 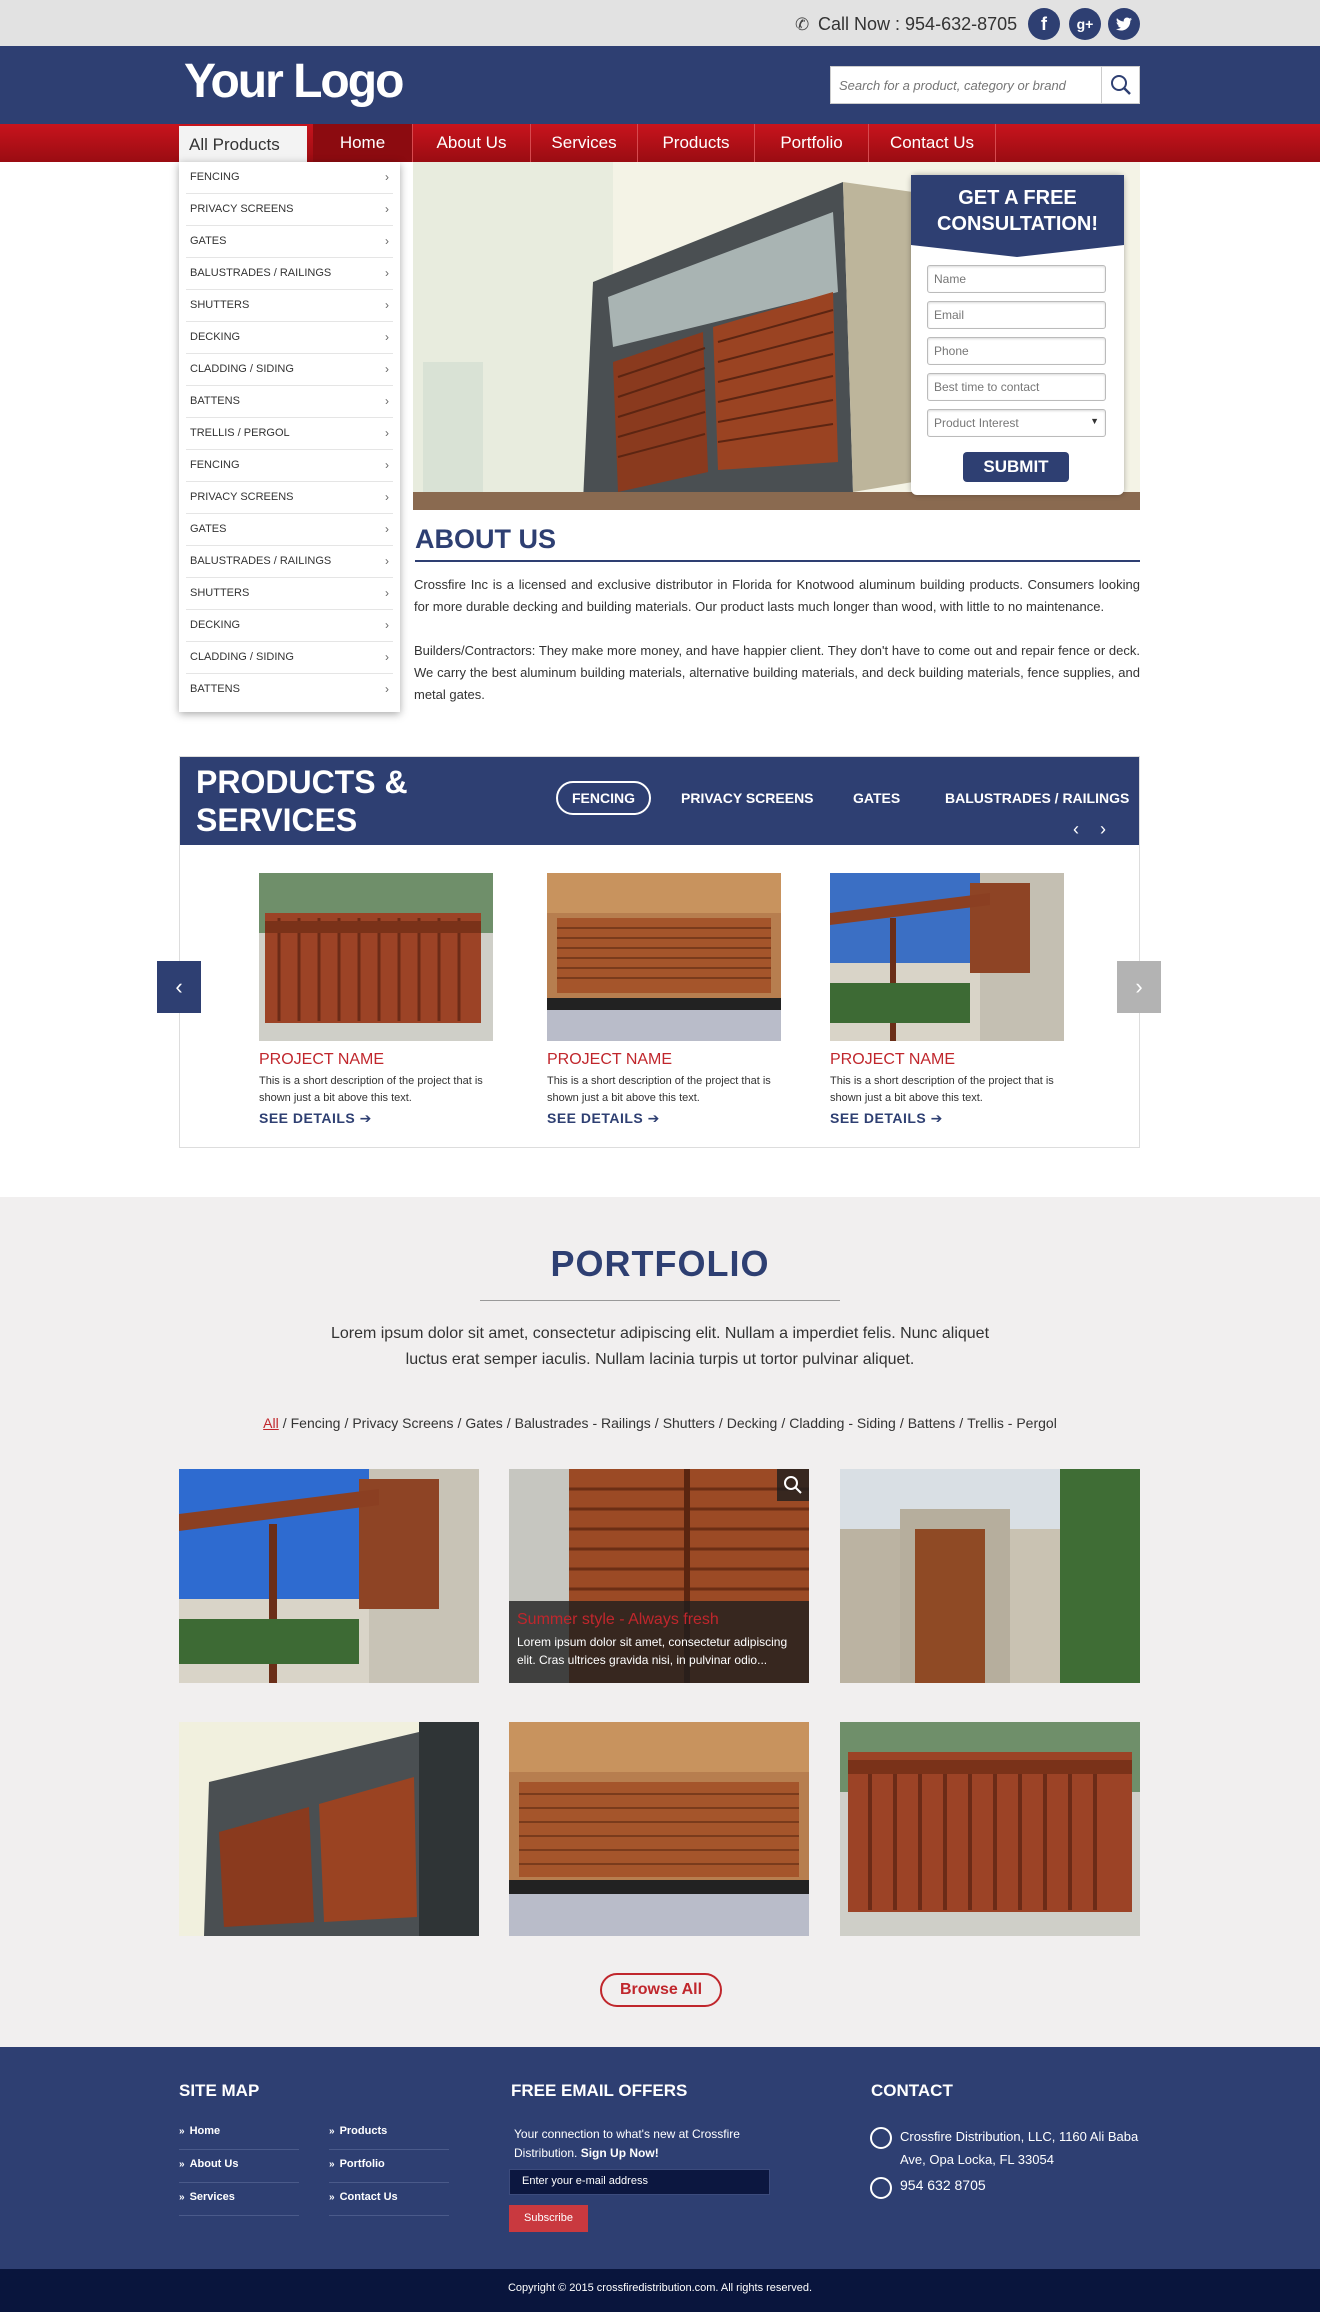 I want to click on search-box, so click(x=985, y=85).